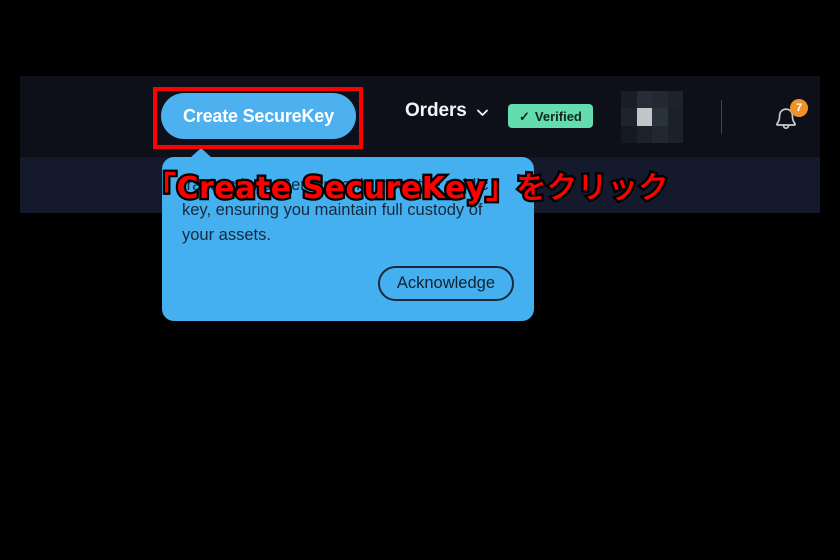 This screenshot has height=560, width=840. Describe the element at coordinates (201, 153) in the screenshot. I see `tooltip-arrow-icon` at that location.